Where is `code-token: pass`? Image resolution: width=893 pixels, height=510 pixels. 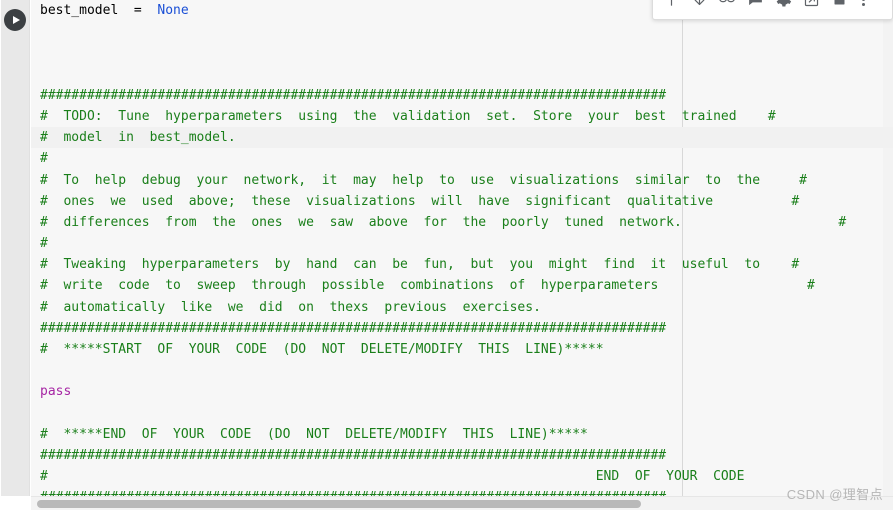
code-token: pass is located at coordinates (56, 392).